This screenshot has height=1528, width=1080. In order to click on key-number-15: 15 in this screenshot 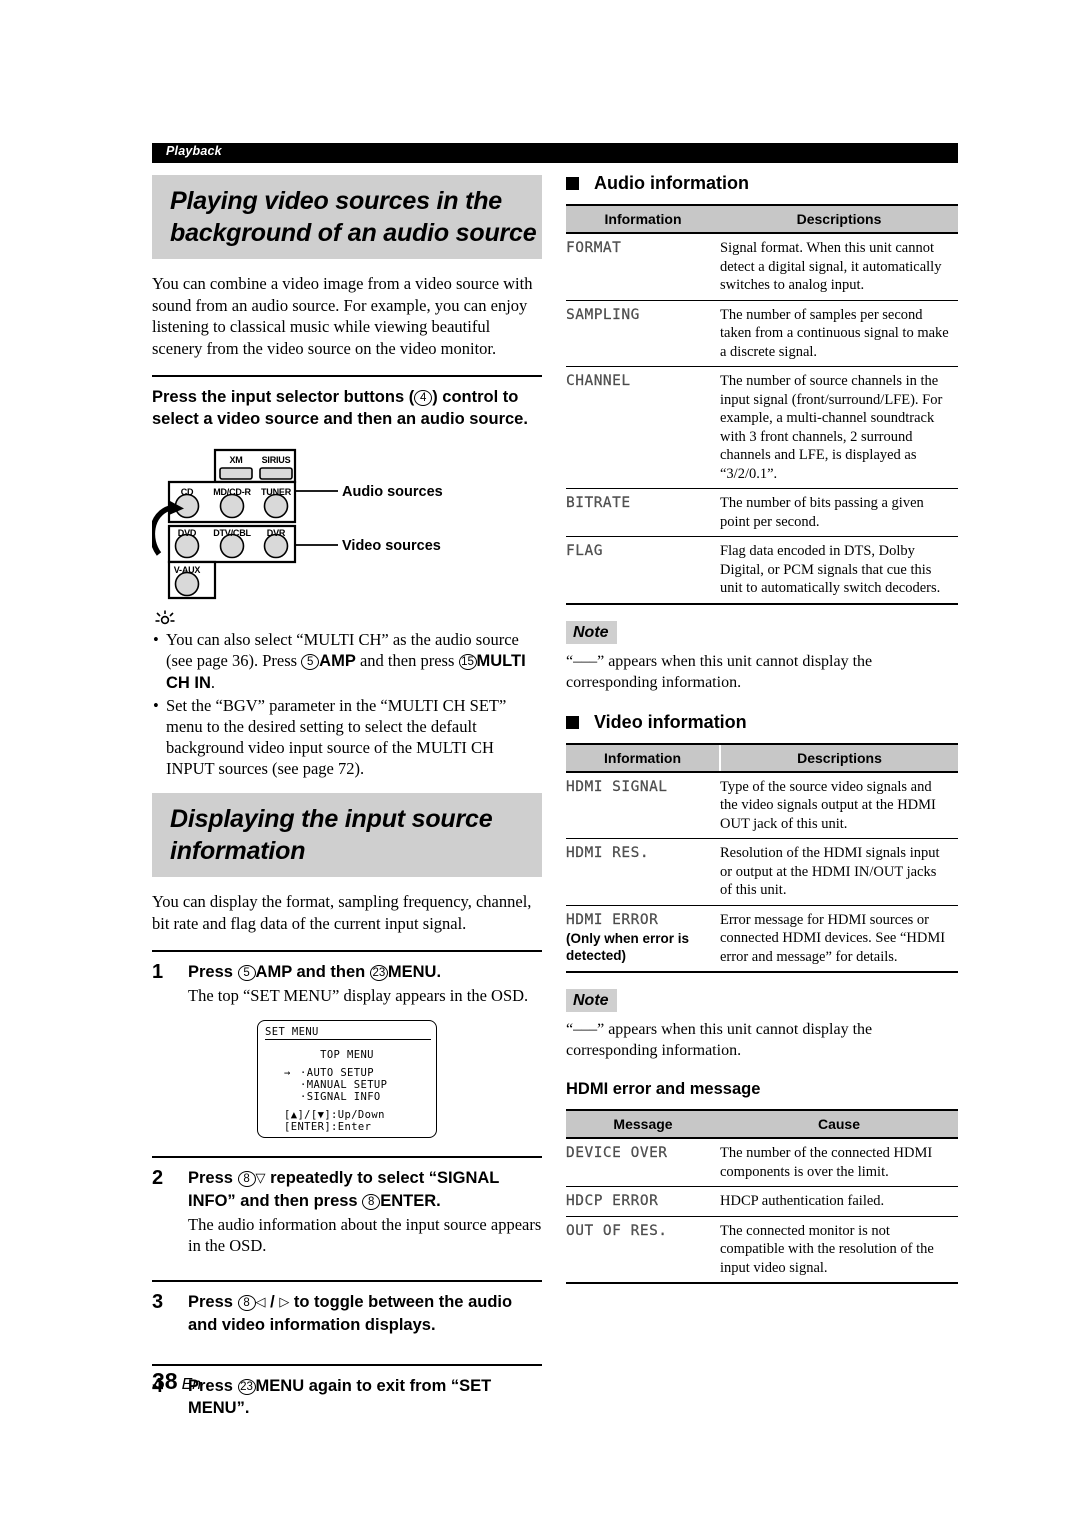, I will do `click(467, 661)`.